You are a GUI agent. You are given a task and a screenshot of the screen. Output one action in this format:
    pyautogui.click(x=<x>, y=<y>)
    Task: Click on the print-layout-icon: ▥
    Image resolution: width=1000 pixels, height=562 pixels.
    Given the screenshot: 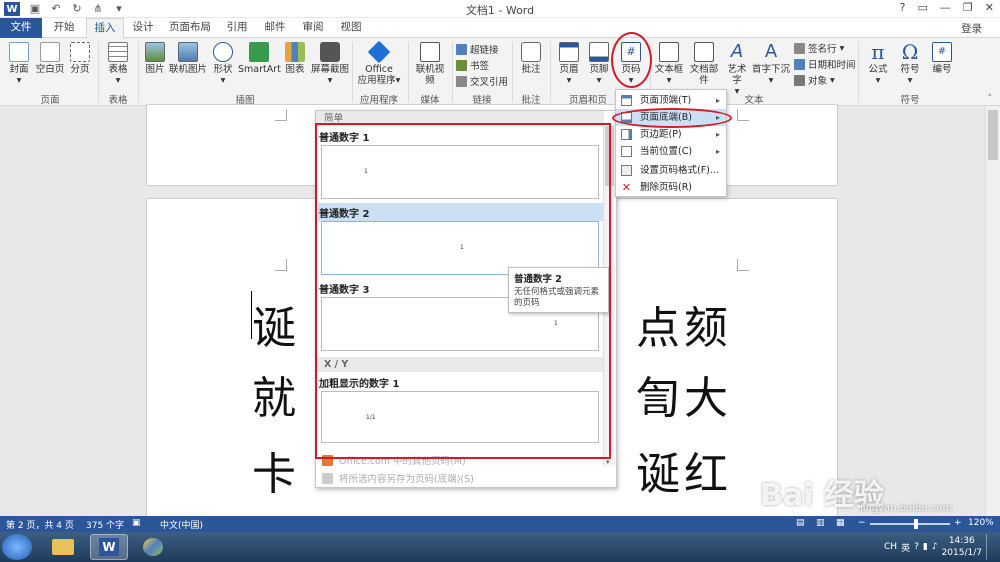 What is the action you would take?
    pyautogui.click(x=820, y=523)
    